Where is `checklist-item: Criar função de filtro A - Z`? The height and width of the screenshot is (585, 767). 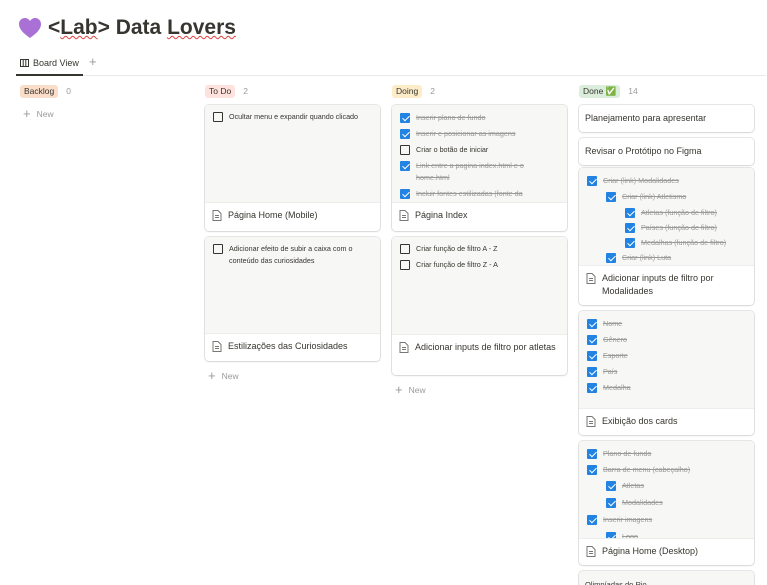 checklist-item: Criar função de filtro A - Z is located at coordinates (479, 249).